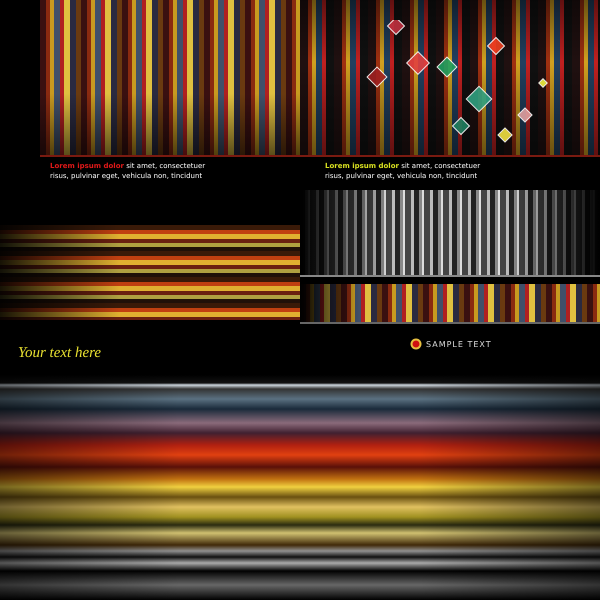 Image resolution: width=600 pixels, height=600 pixels. I want to click on ring-icon, so click(416, 344).